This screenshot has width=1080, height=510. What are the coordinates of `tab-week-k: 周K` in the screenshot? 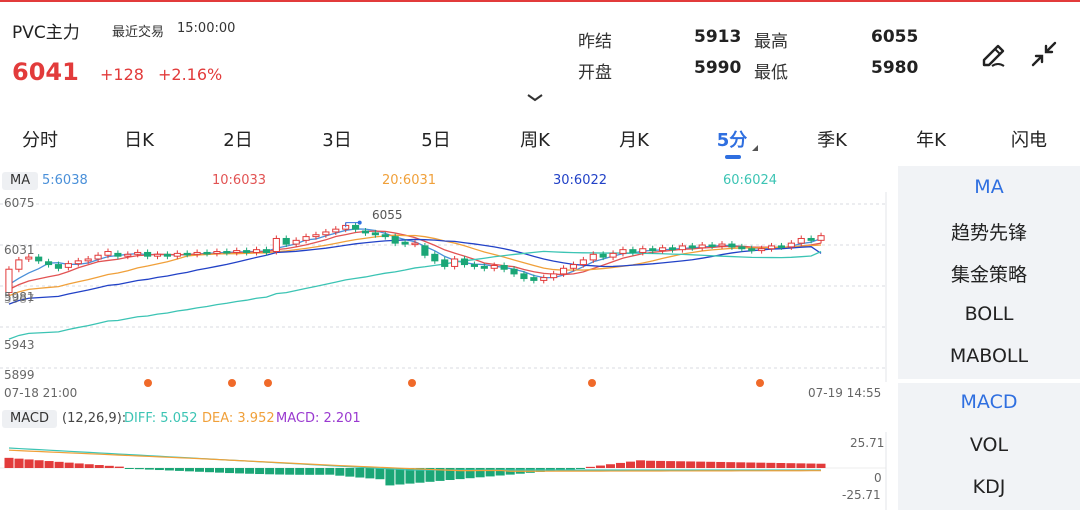 It's located at (535, 139).